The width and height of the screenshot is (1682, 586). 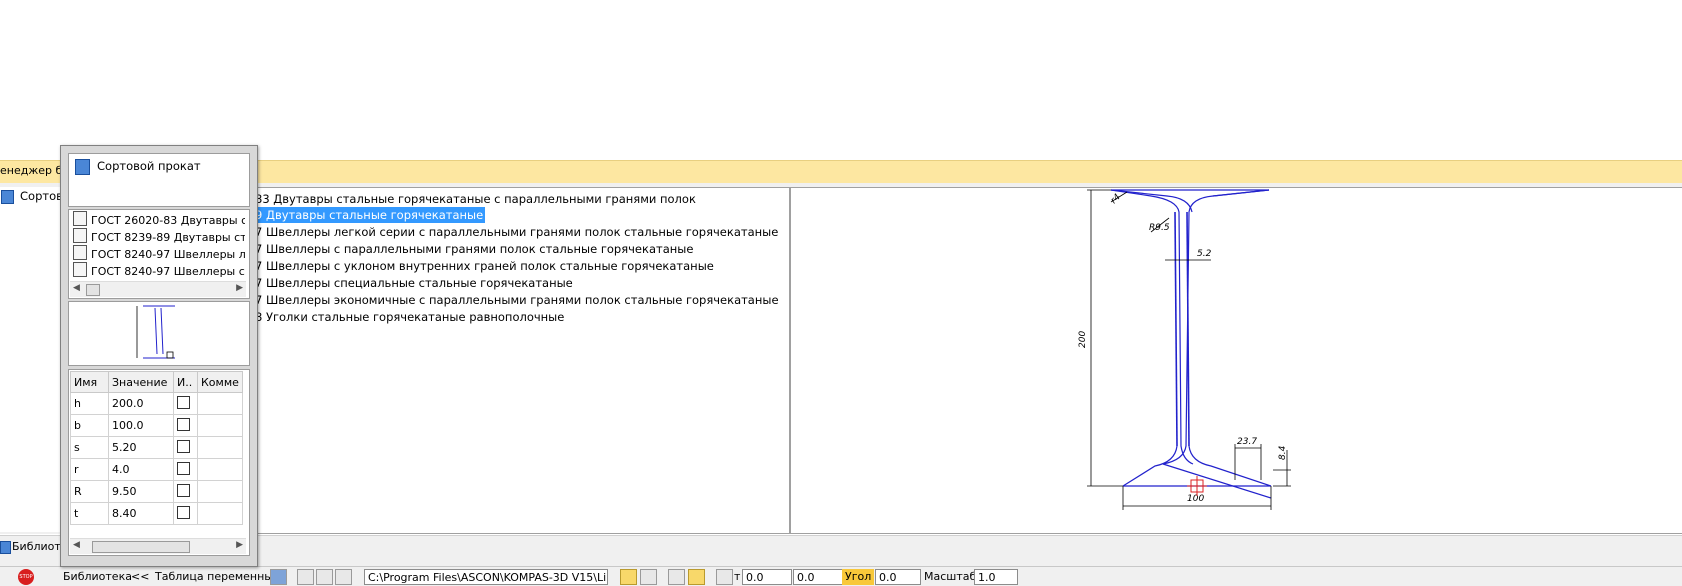 What do you see at coordinates (185, 382) in the screenshot?
I see `column-header-flag: И..` at bounding box center [185, 382].